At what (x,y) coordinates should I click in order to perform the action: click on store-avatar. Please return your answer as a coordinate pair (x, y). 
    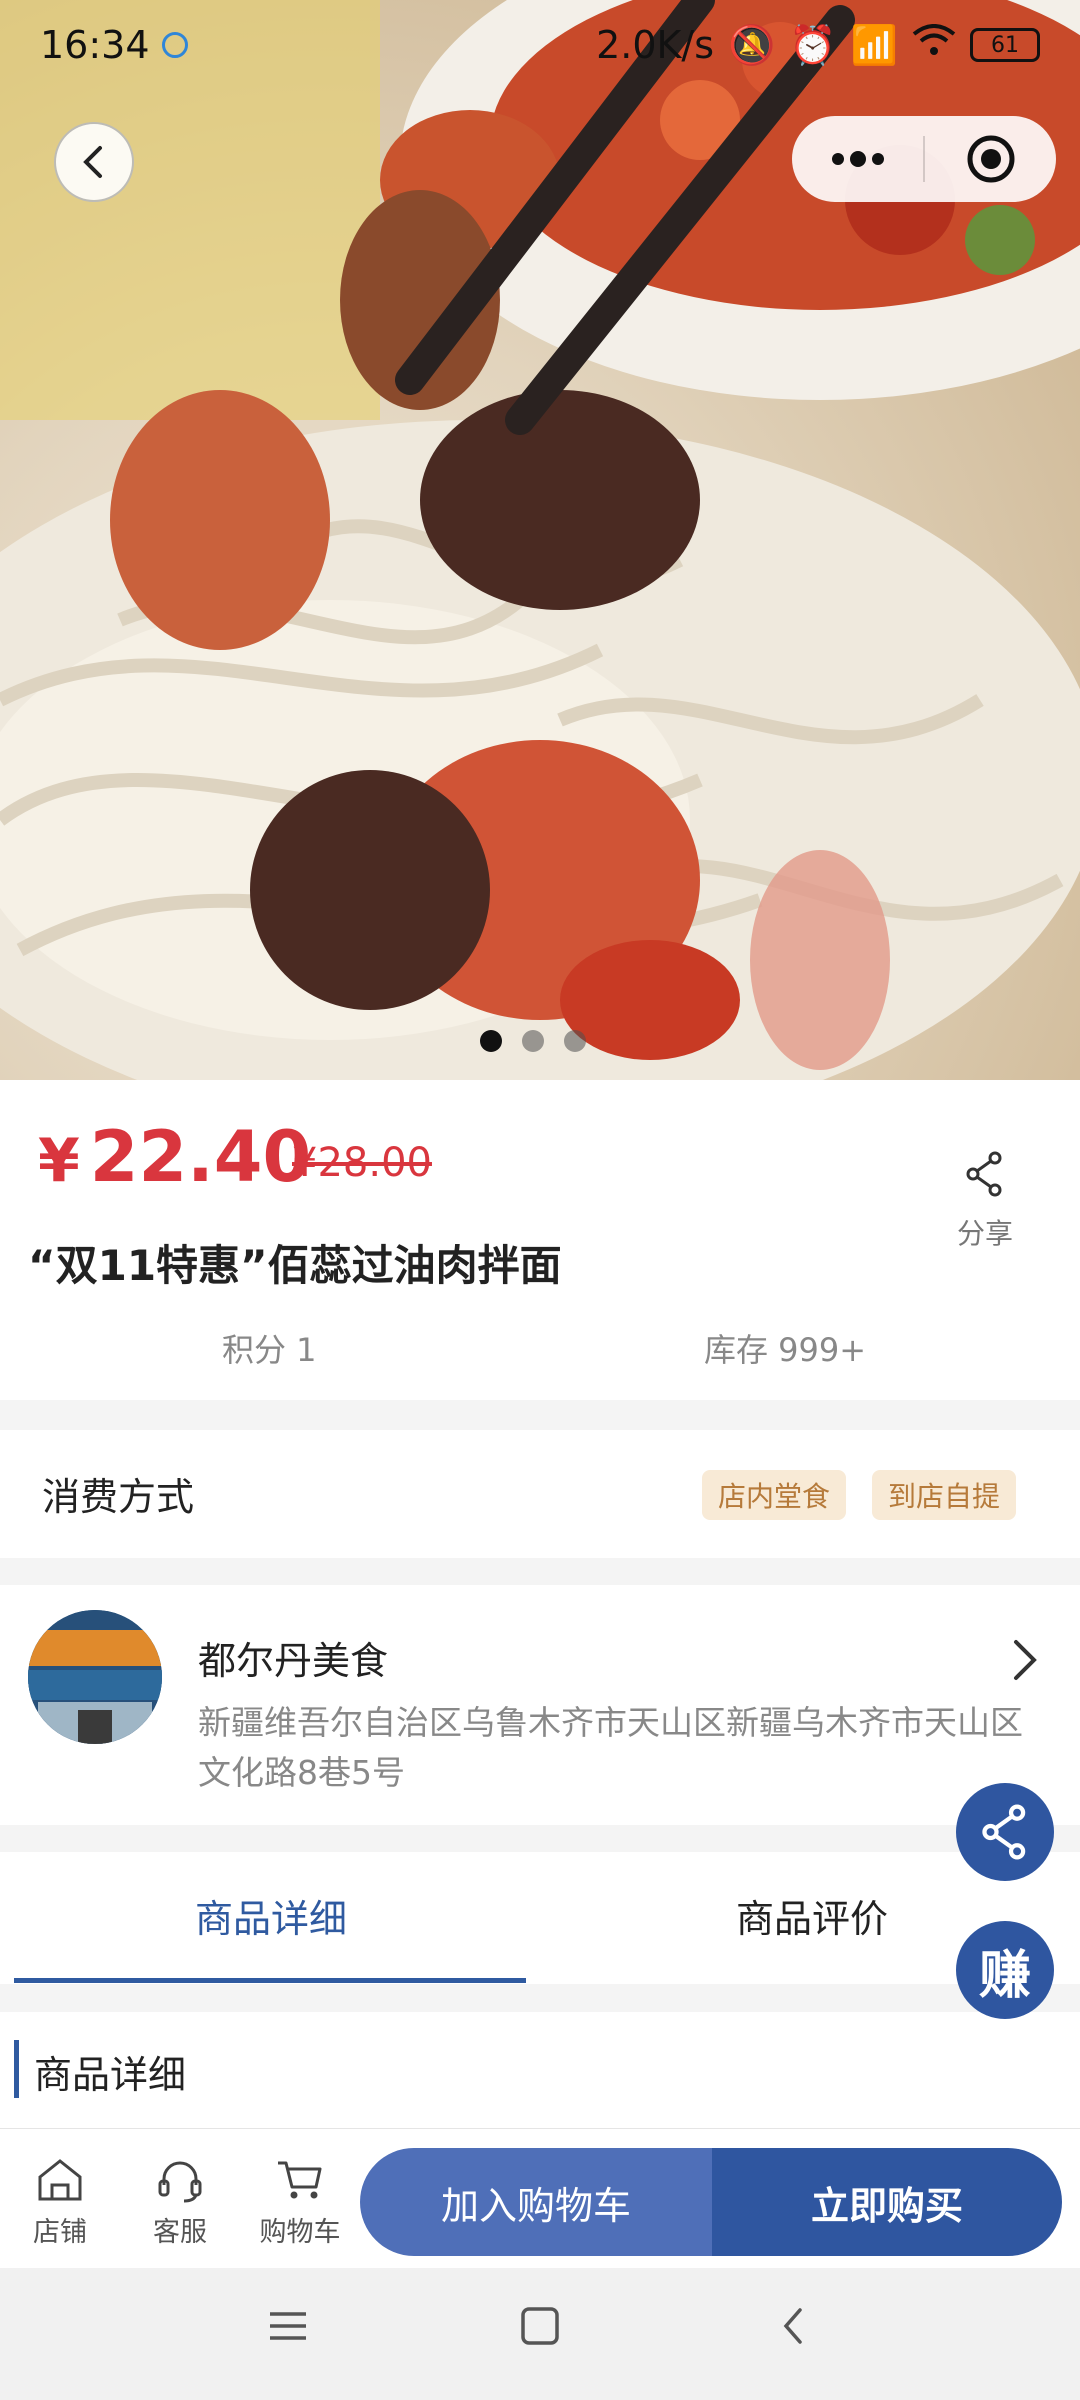
    Looking at the image, I should click on (95, 1677).